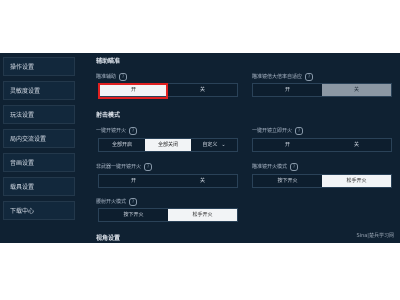 The height and width of the screenshot is (300, 400). I want to click on scope-fire-mode-label: 瞄准镜开火模式?, so click(275, 167).